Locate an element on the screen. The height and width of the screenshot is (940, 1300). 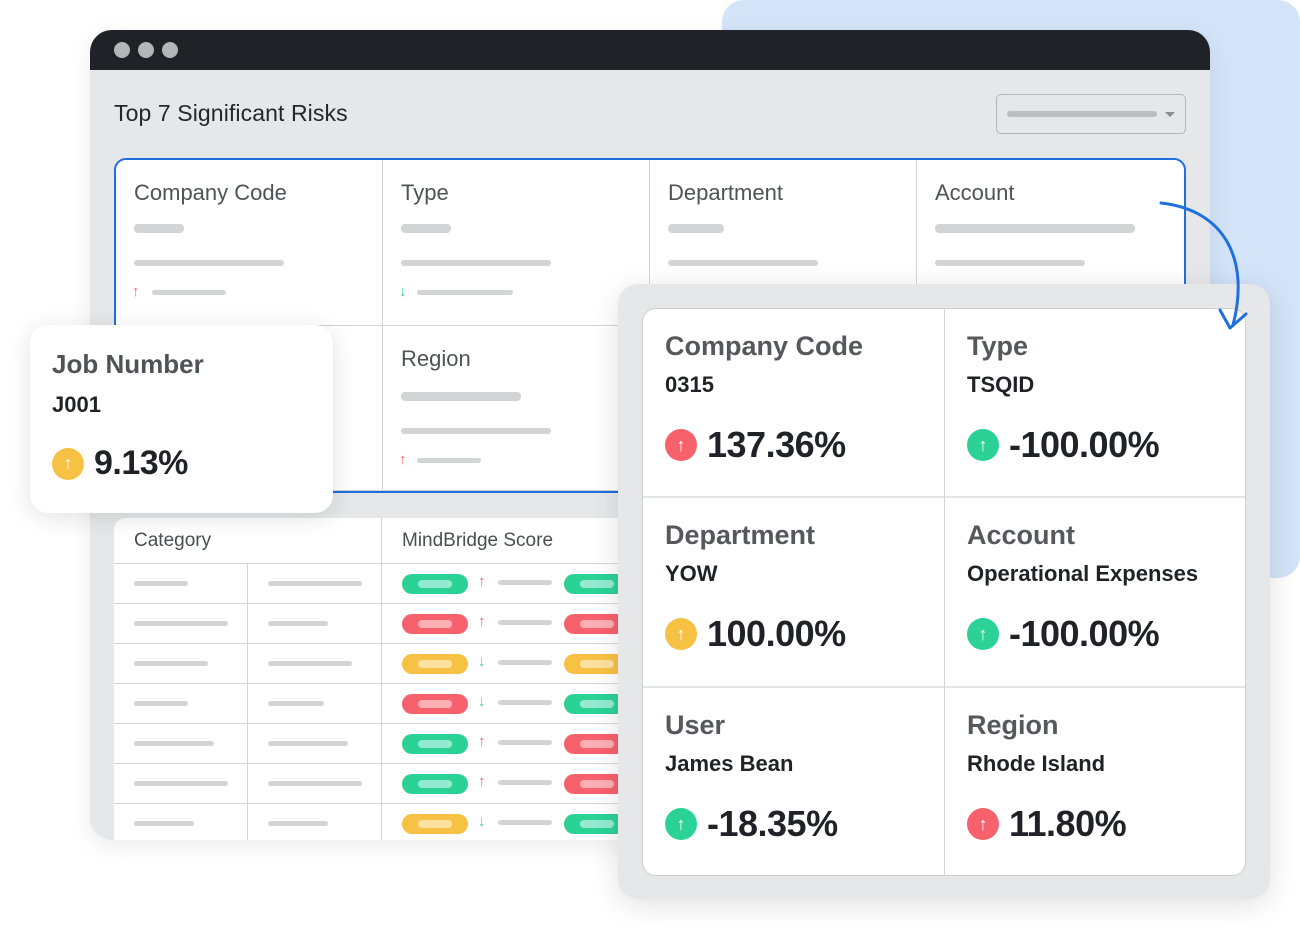
window-control-minimize is located at coordinates (146, 50).